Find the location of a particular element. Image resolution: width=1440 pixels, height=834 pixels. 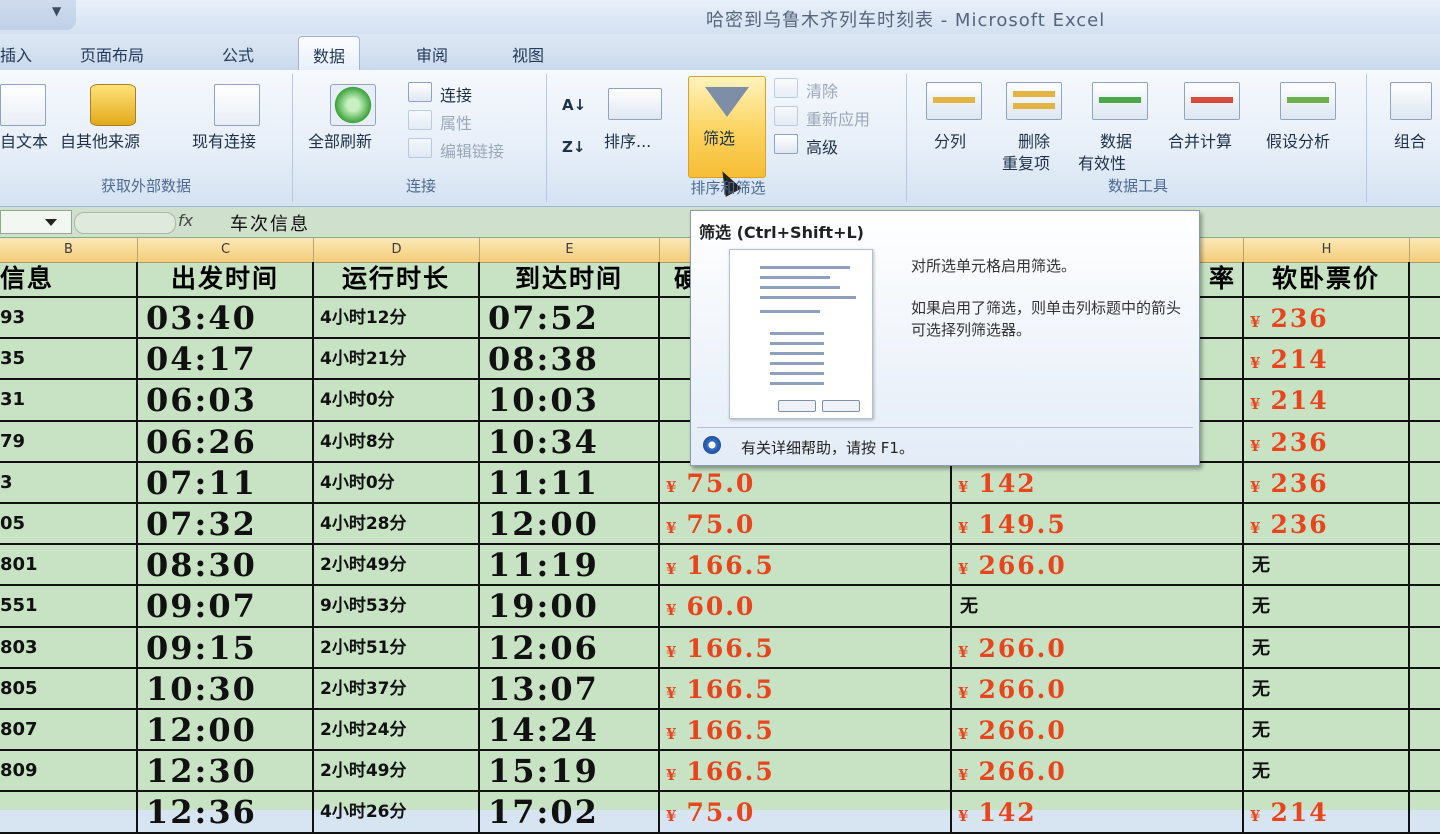

what-if-analysis-button: 假设分析 is located at coordinates (1298, 140).